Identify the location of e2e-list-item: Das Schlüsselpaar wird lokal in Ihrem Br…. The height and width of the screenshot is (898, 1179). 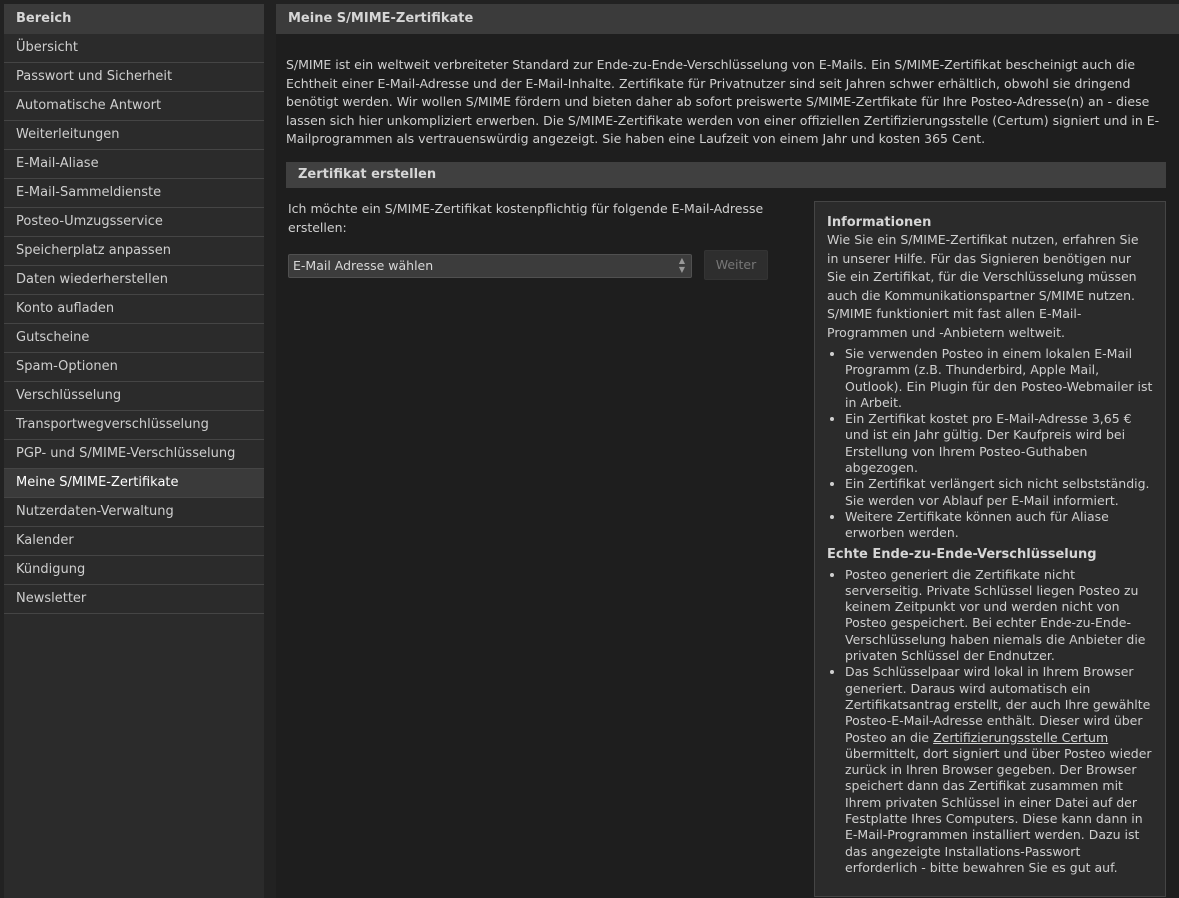
(999, 770).